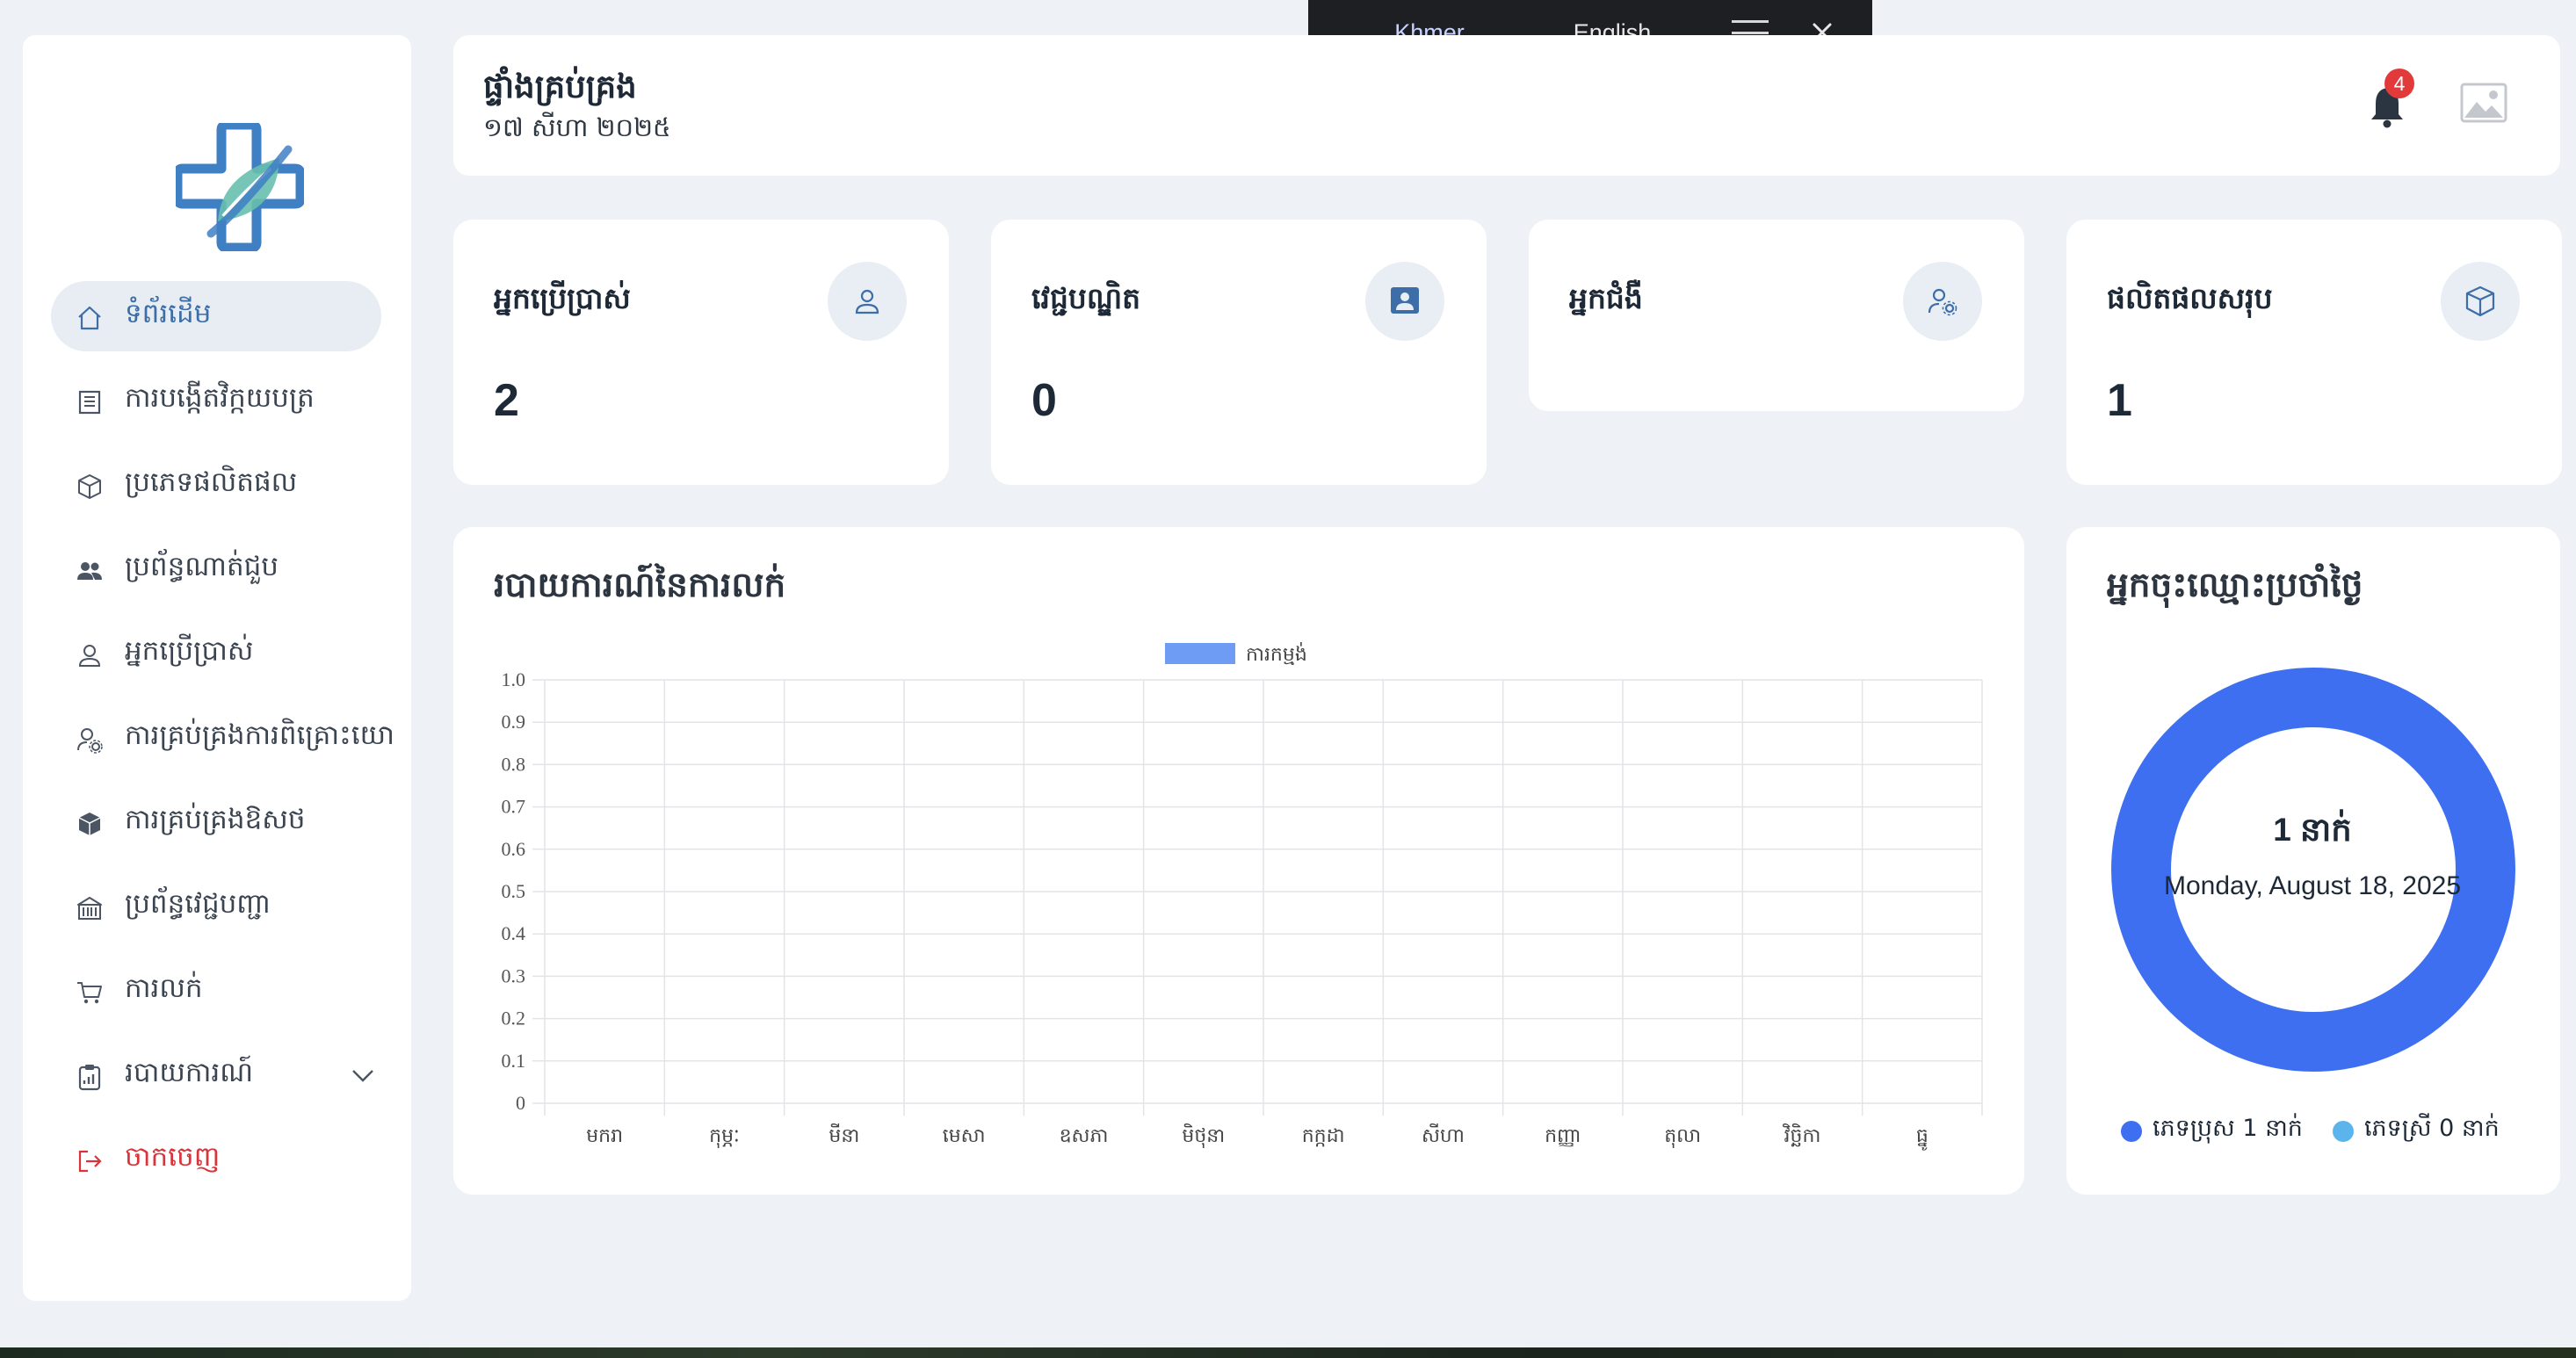 The width and height of the screenshot is (2576, 1358). What do you see at coordinates (514, 933) in the screenshot?
I see `y-tick-label: 0.4` at bounding box center [514, 933].